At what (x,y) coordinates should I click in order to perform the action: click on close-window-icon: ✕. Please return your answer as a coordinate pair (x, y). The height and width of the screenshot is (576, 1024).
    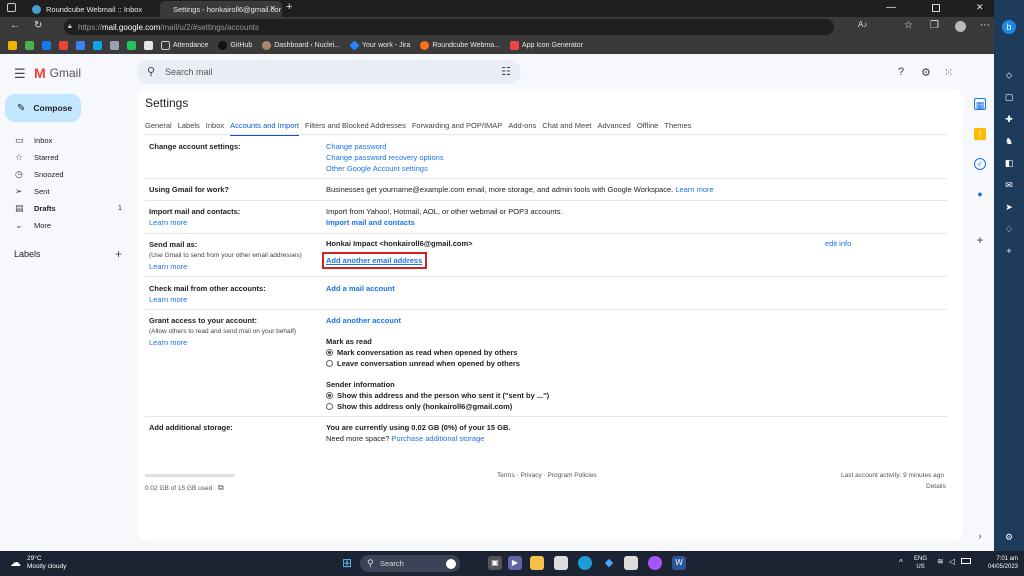
    Looking at the image, I should click on (980, 7).